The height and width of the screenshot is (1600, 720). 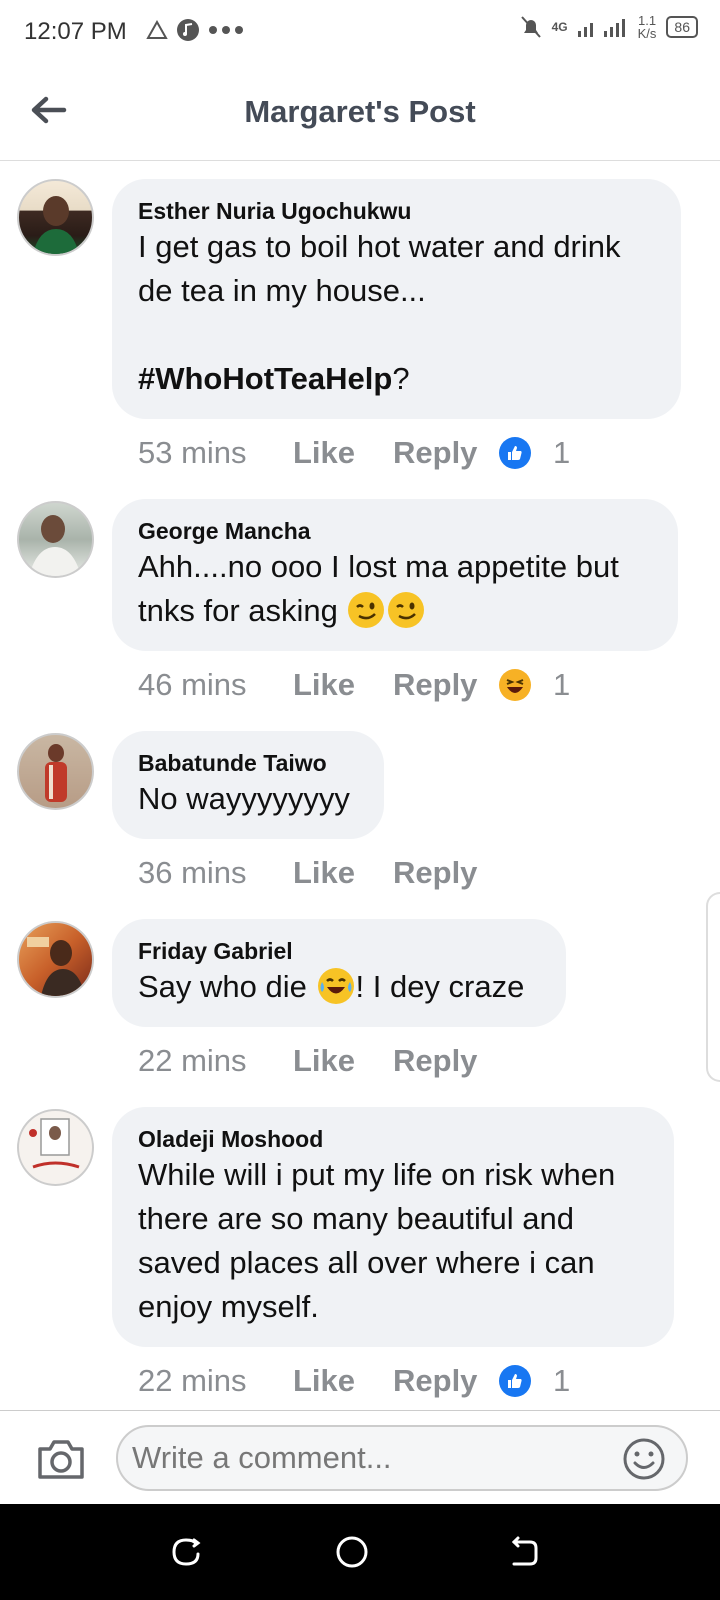 What do you see at coordinates (215, 685) in the screenshot?
I see `comment-timestamp: 46 mins` at bounding box center [215, 685].